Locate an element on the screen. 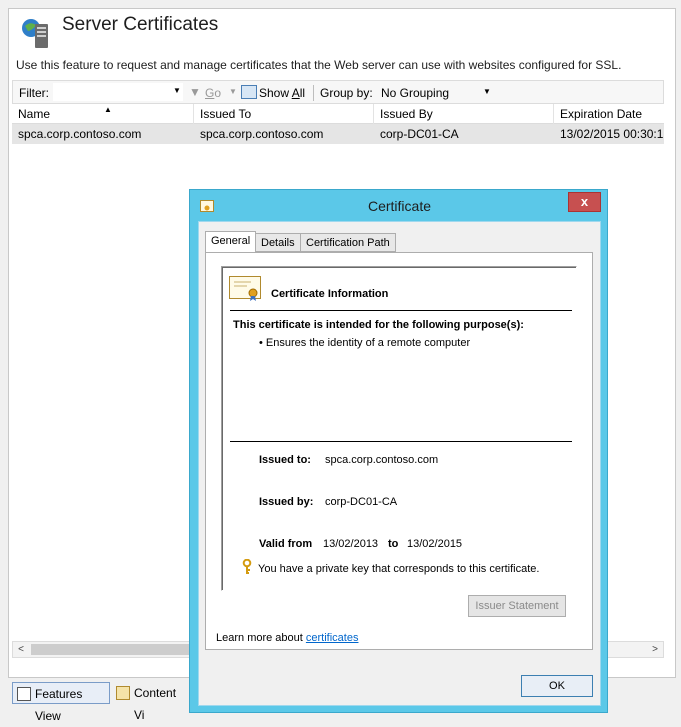 The height and width of the screenshot is (727, 681). issuer-statement-button: Issuer Statement is located at coordinates (517, 606).